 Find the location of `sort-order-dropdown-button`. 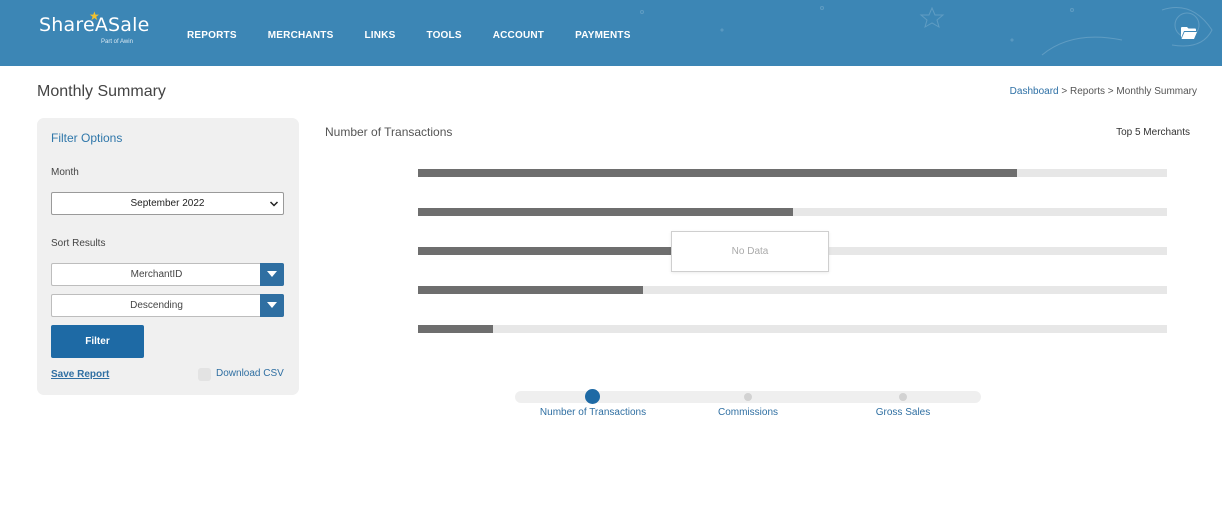

sort-order-dropdown-button is located at coordinates (272, 305).